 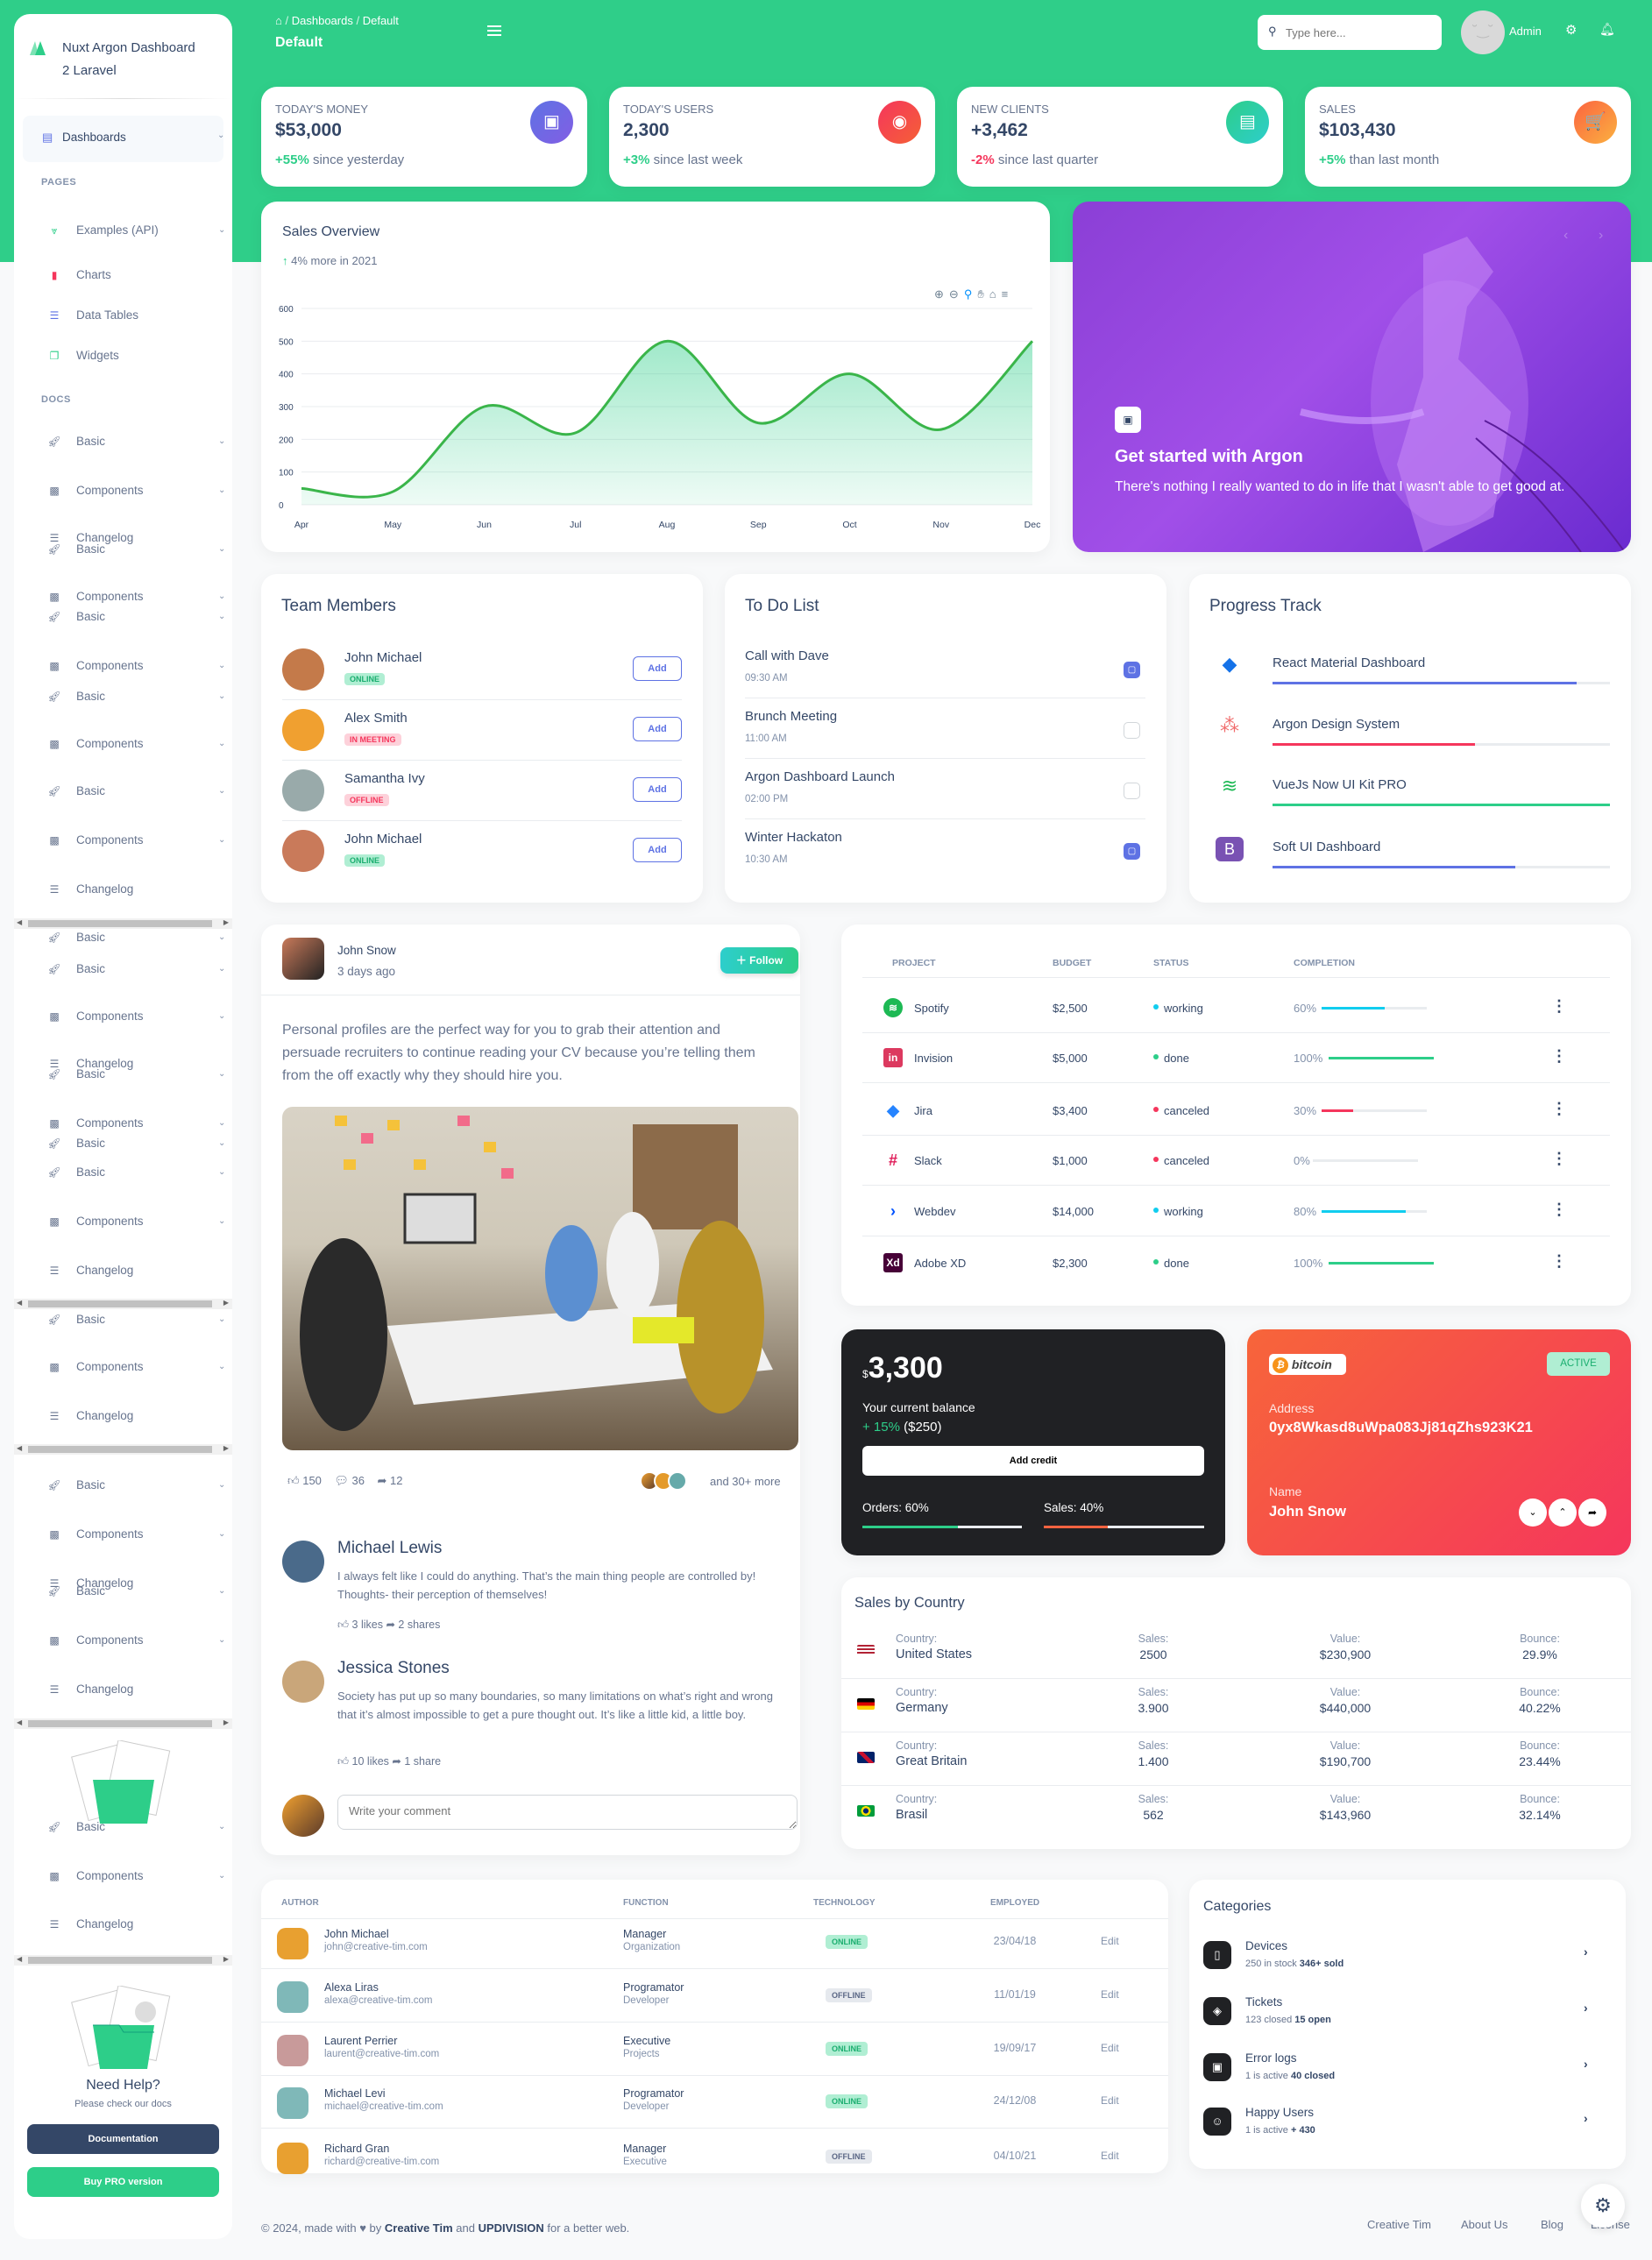 I want to click on creative-tim-link: Creative Tim, so click(x=419, y=2228).